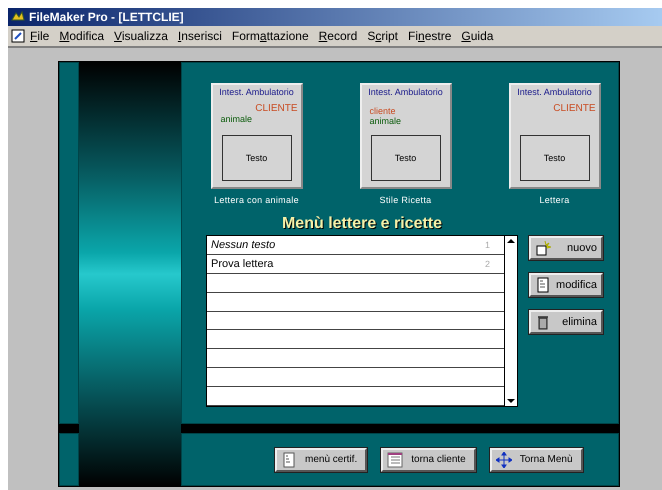  I want to click on nav-button: torna cliente, so click(428, 460).